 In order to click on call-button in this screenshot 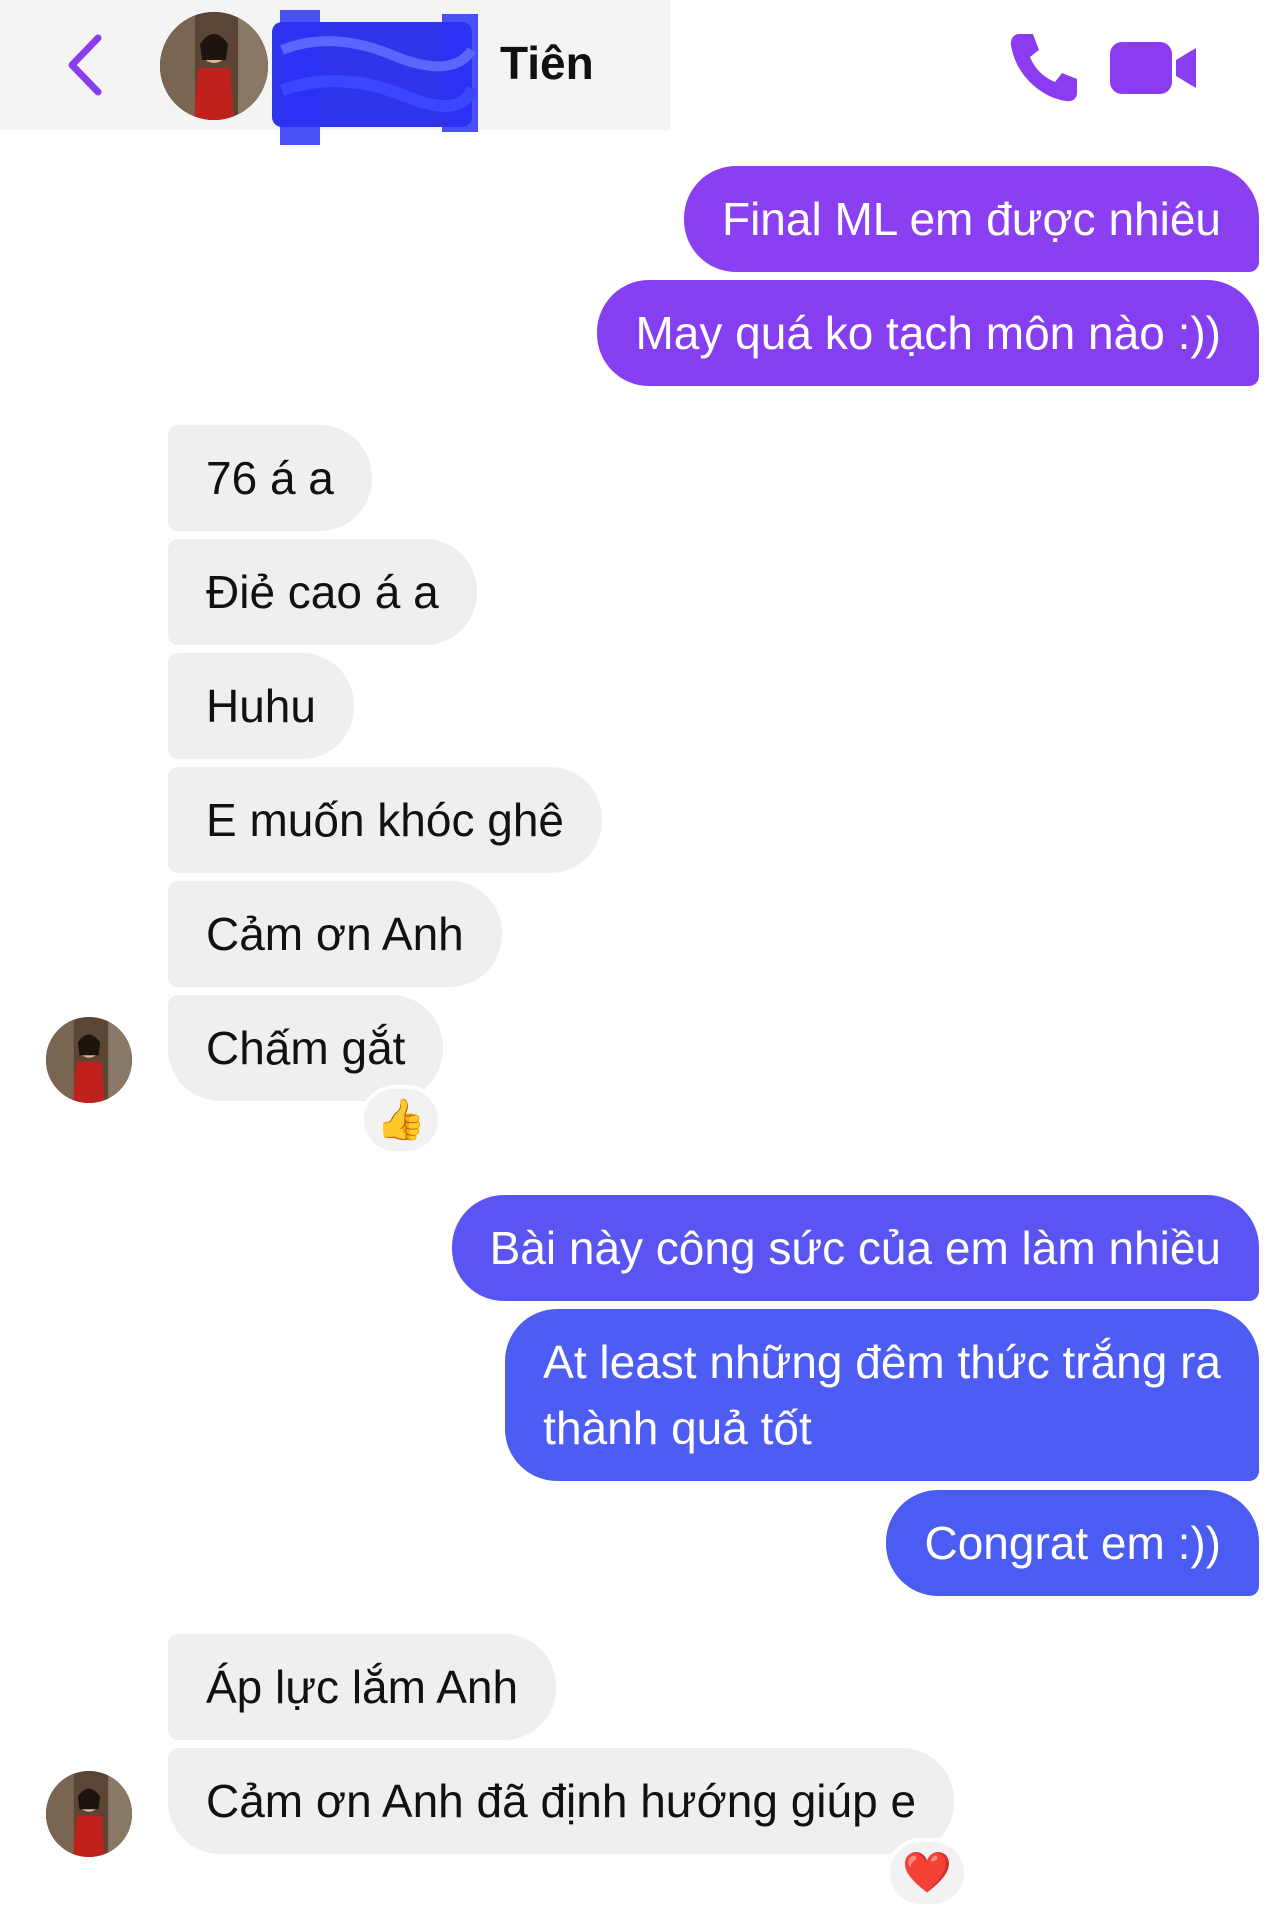, I will do `click(1044, 67)`.